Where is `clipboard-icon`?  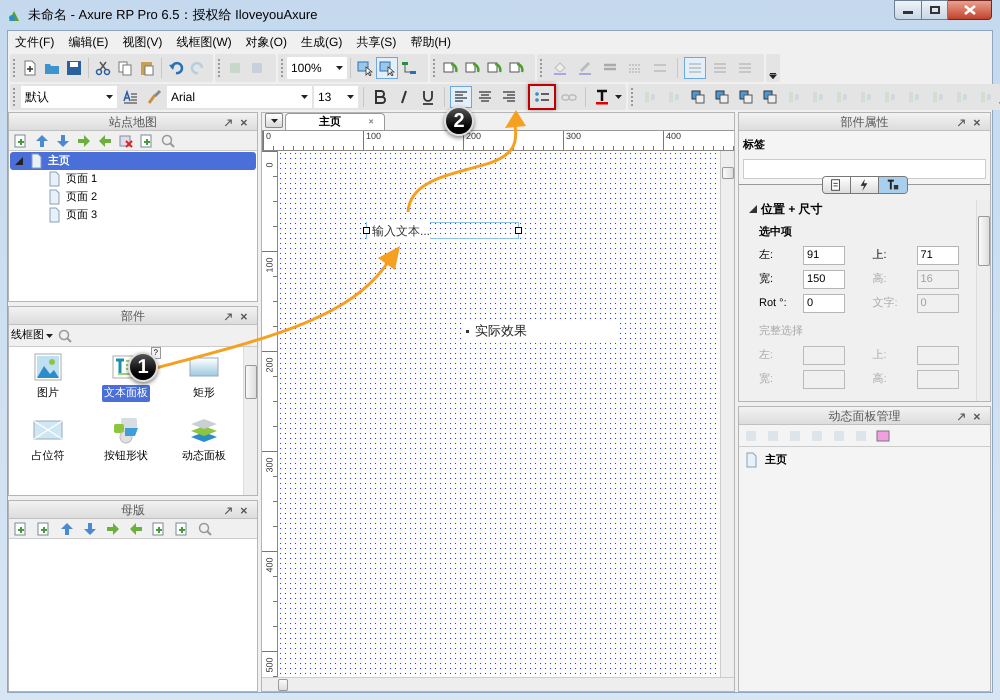
clipboard-icon is located at coordinates (147, 68).